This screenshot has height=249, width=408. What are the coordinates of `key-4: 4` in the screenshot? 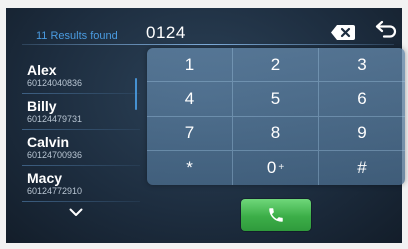 It's located at (190, 99).